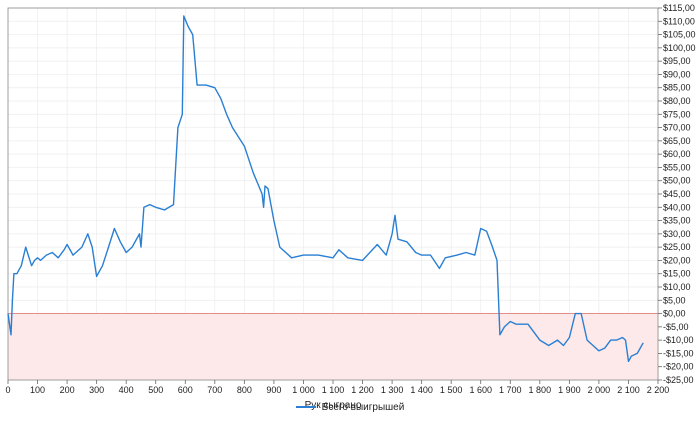 The image size is (700, 440). I want to click on x-tick-label: 600, so click(185, 390).